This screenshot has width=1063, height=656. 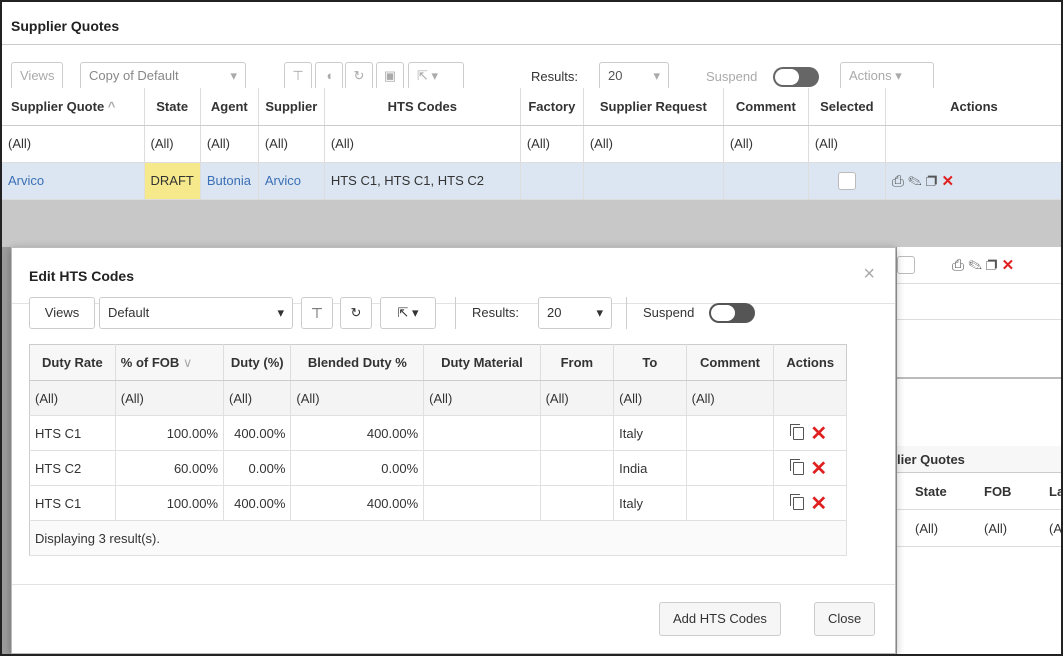 I want to click on bg-suspend-toggle, so click(x=796, y=77).